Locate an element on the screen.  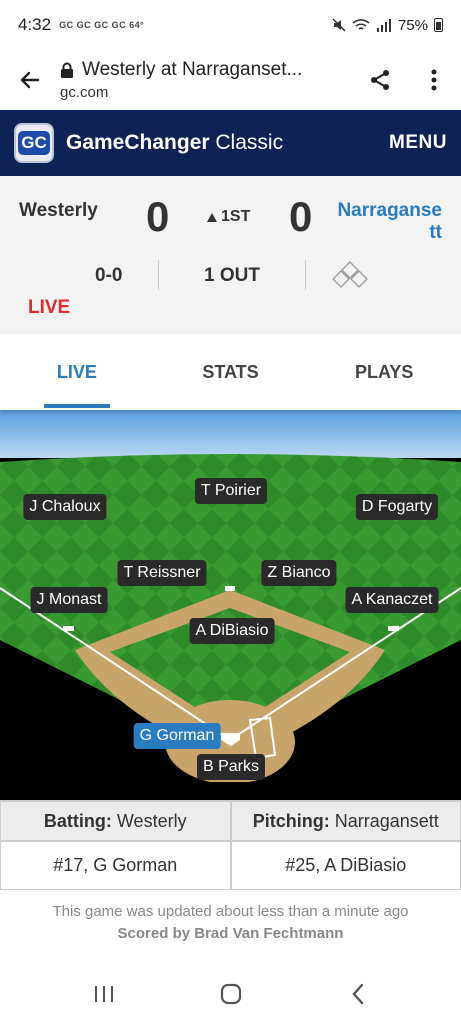
matchup-players-row: #17, G Gorman #25, A DiBiasio is located at coordinates (230, 865).